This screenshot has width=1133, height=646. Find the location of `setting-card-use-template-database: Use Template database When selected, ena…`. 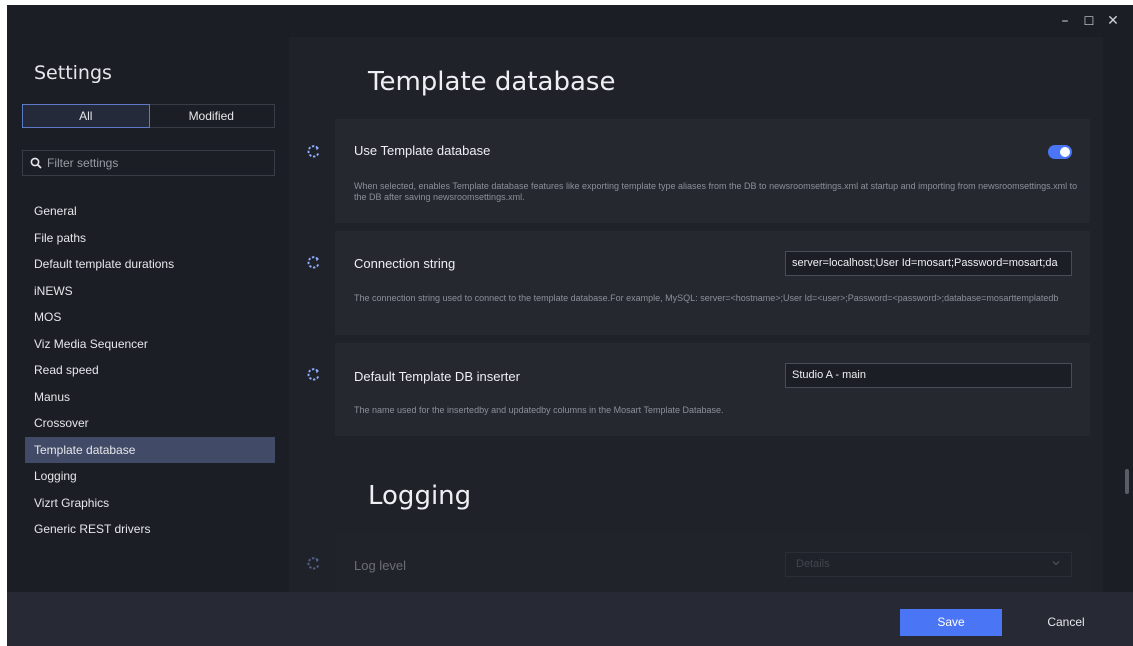

setting-card-use-template-database: Use Template database When selected, ena… is located at coordinates (698, 171).